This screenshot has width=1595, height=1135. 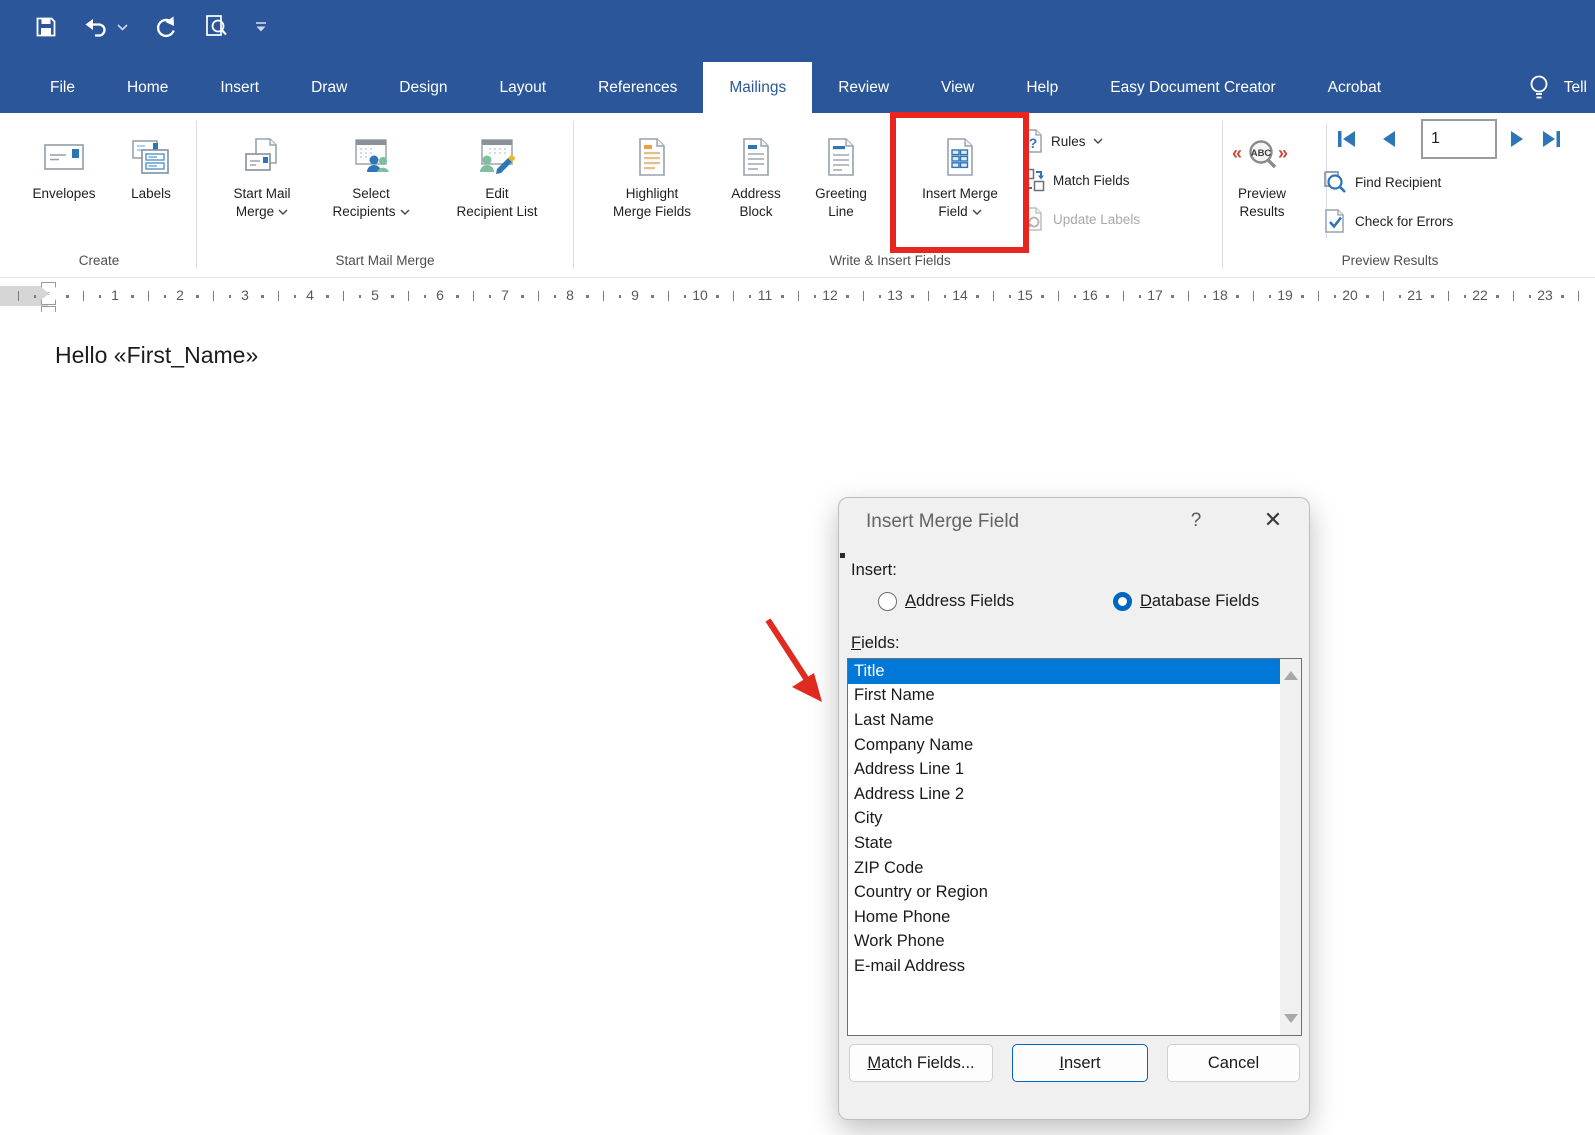 I want to click on rules-button: ? Rules, so click(x=1062, y=141).